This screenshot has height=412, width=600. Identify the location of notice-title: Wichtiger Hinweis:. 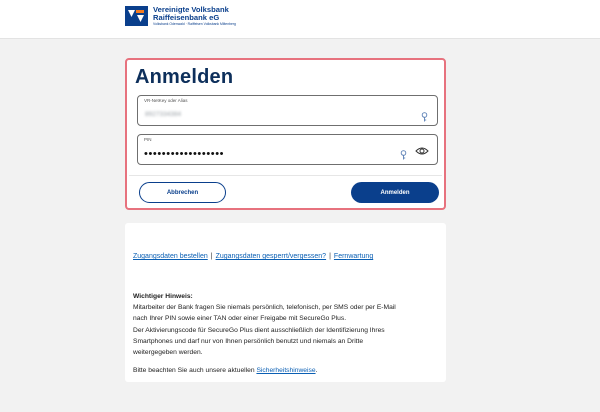
(163, 296).